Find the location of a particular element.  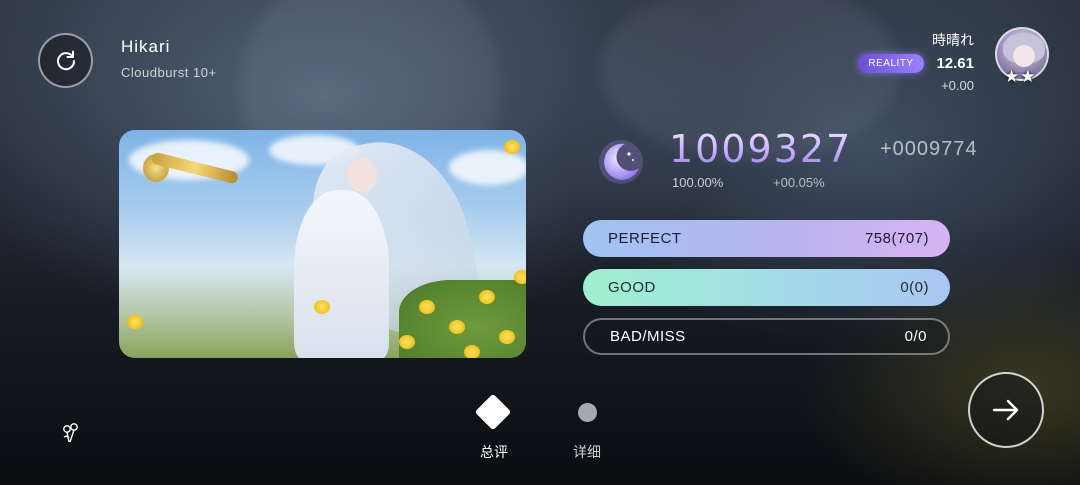

tab-detail: 详细 is located at coordinates (587, 452).